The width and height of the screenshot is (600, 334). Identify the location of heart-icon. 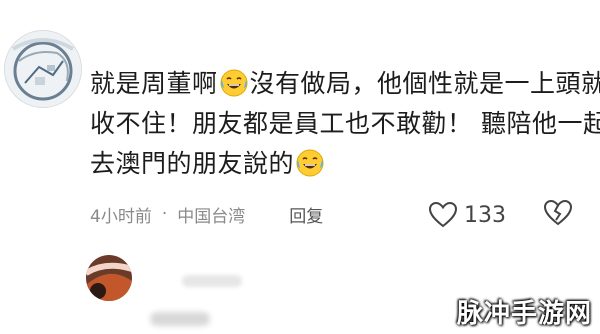
(443, 214).